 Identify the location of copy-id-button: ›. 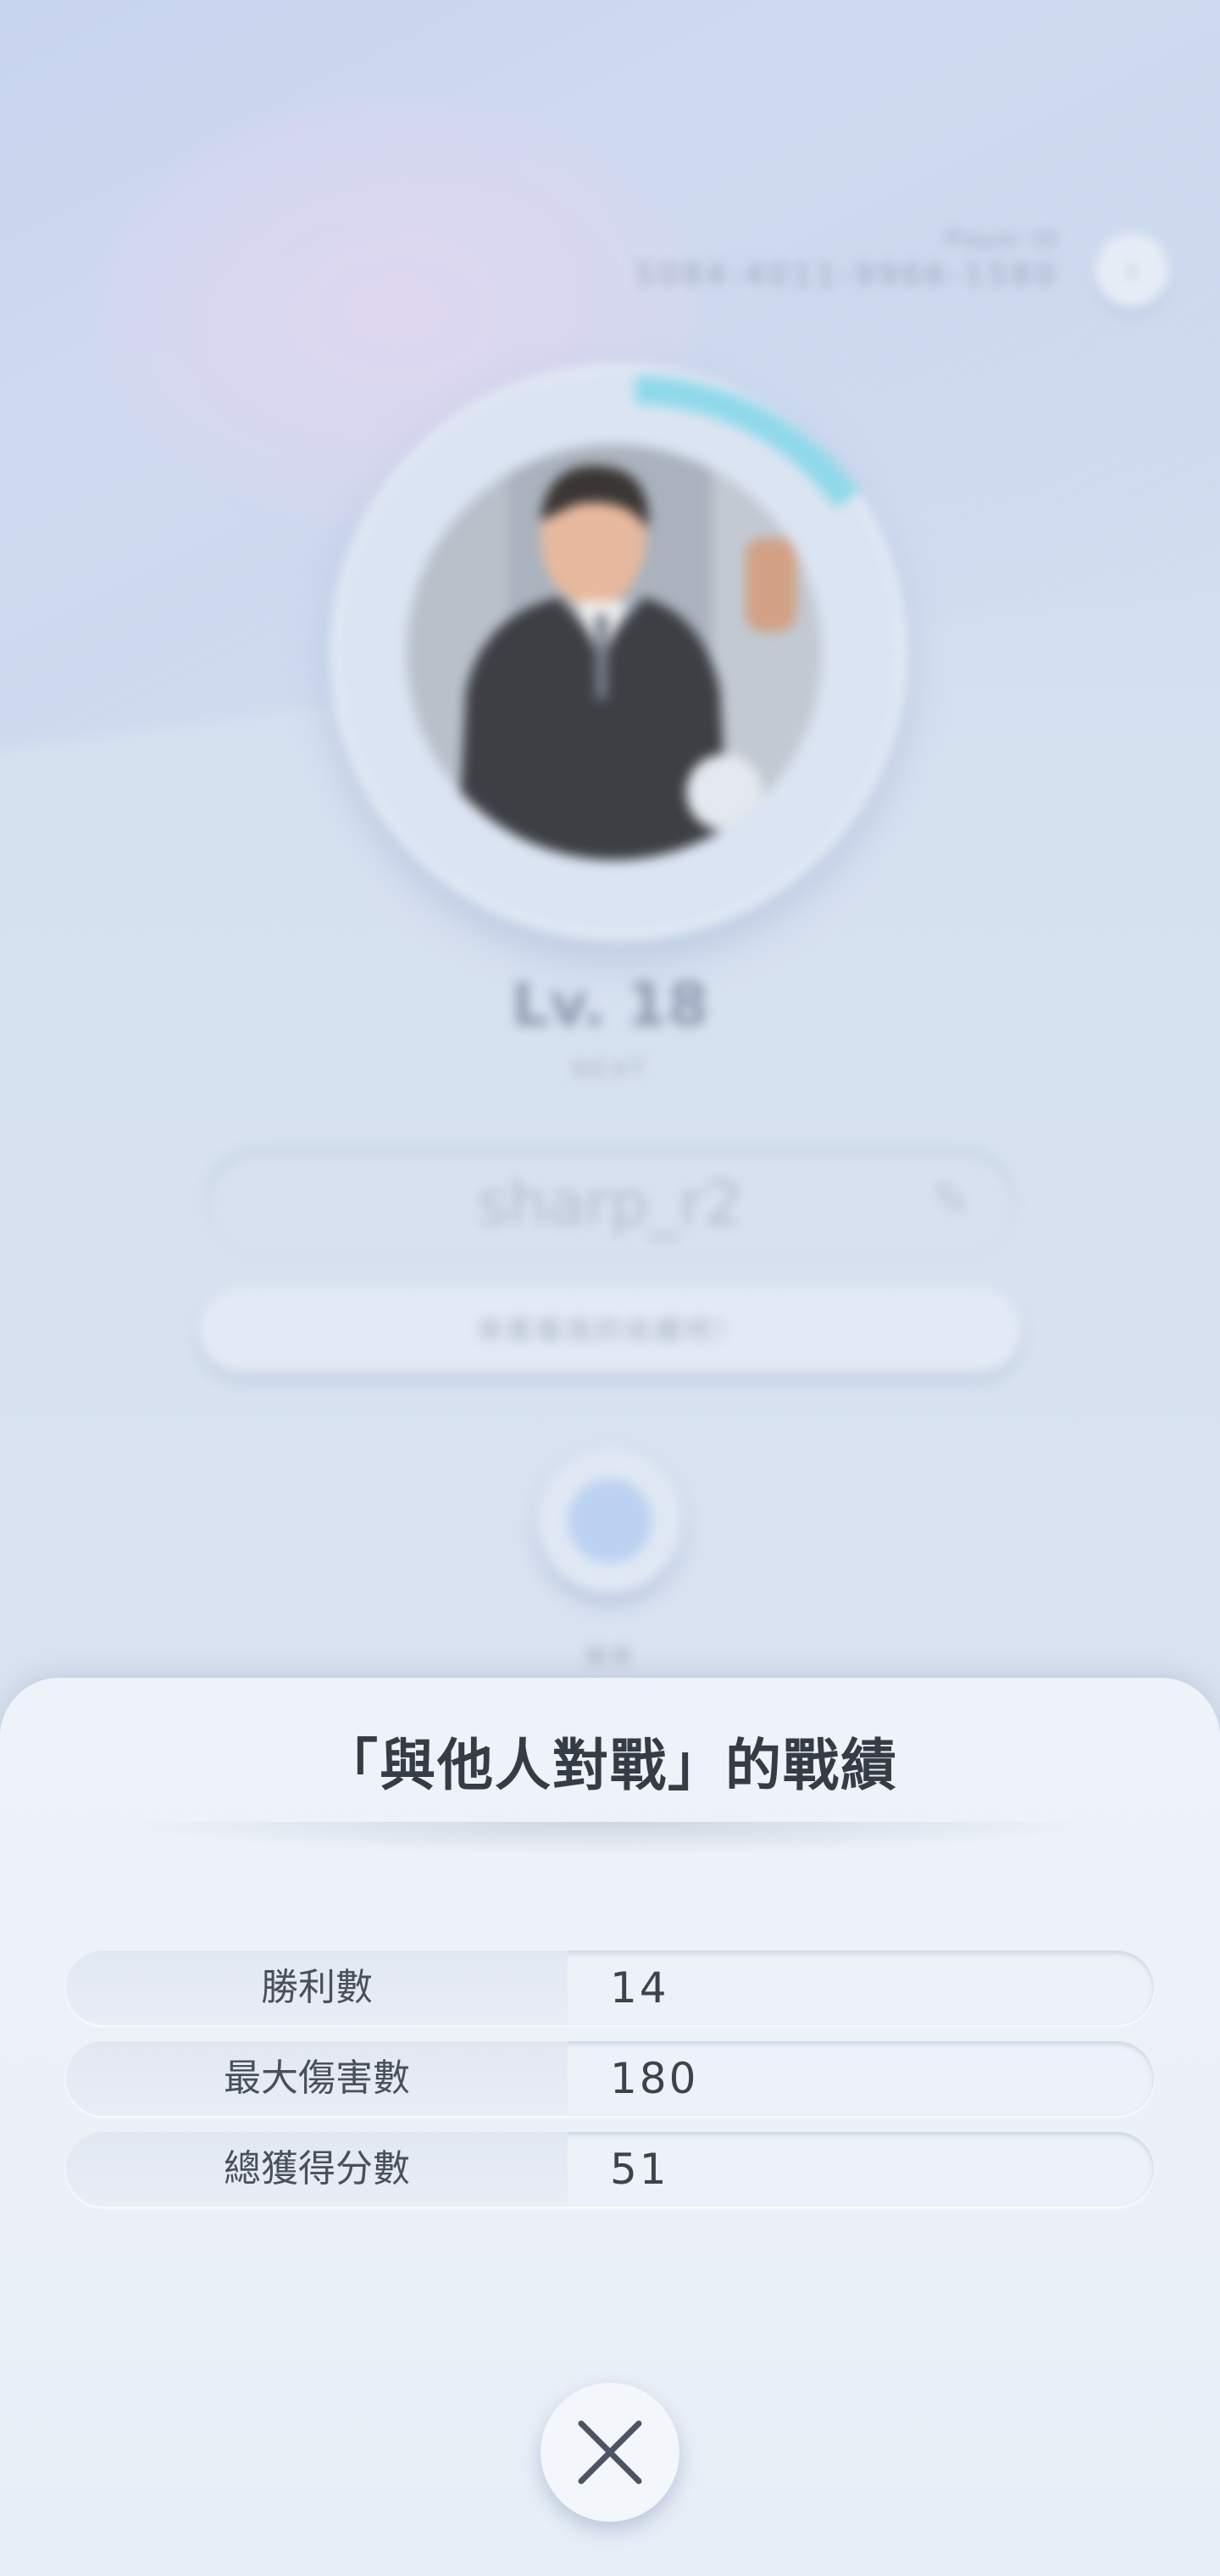
(1132, 270).